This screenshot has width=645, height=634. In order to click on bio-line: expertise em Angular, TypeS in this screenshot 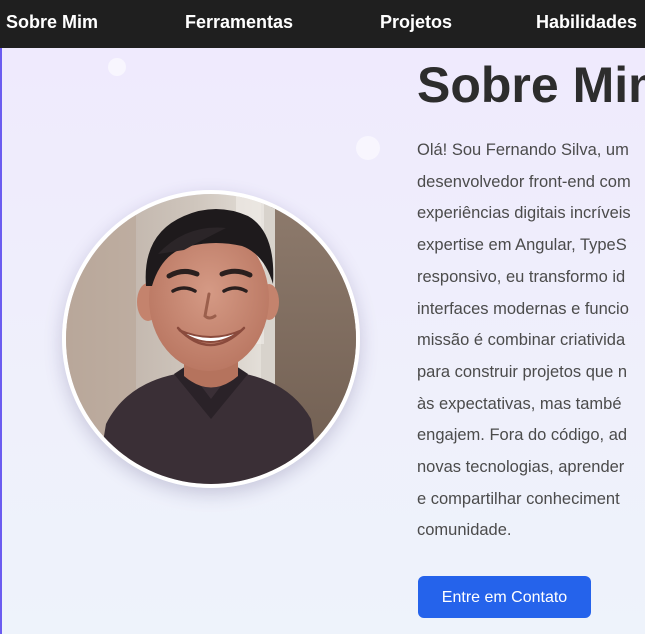, I will do `click(522, 245)`.